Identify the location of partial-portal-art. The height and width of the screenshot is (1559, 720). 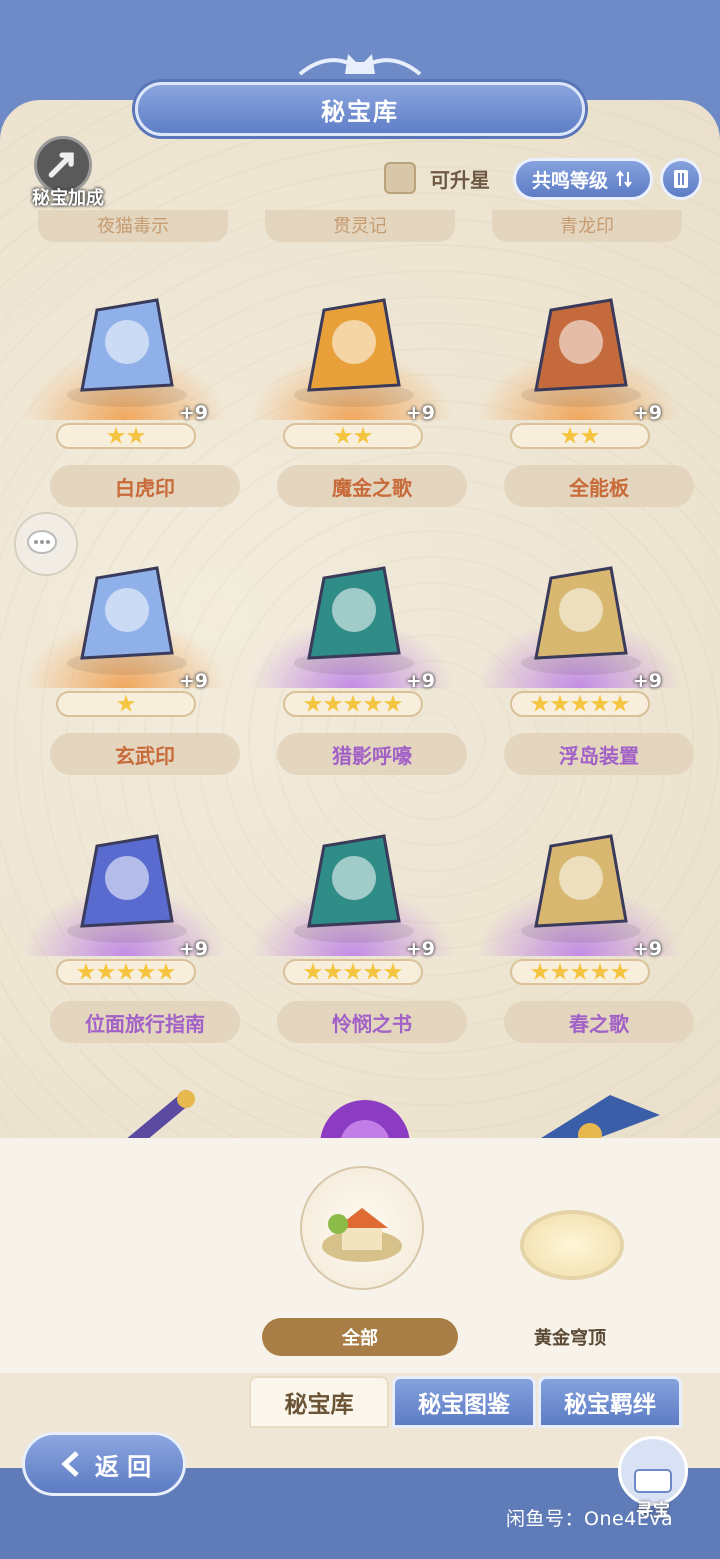
(370, 1115).